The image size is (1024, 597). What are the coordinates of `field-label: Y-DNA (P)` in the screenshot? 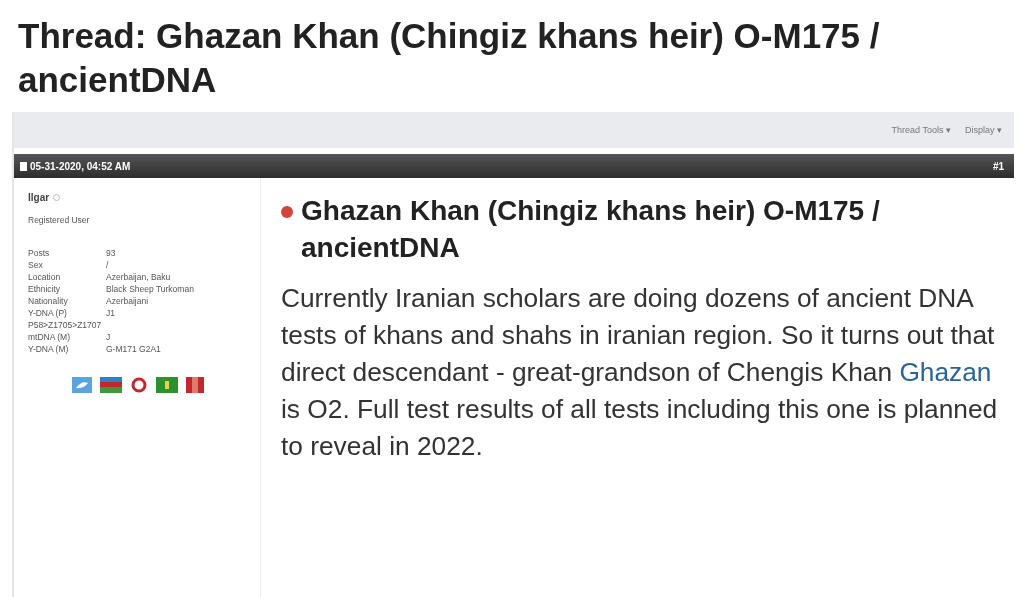 It's located at (48, 313).